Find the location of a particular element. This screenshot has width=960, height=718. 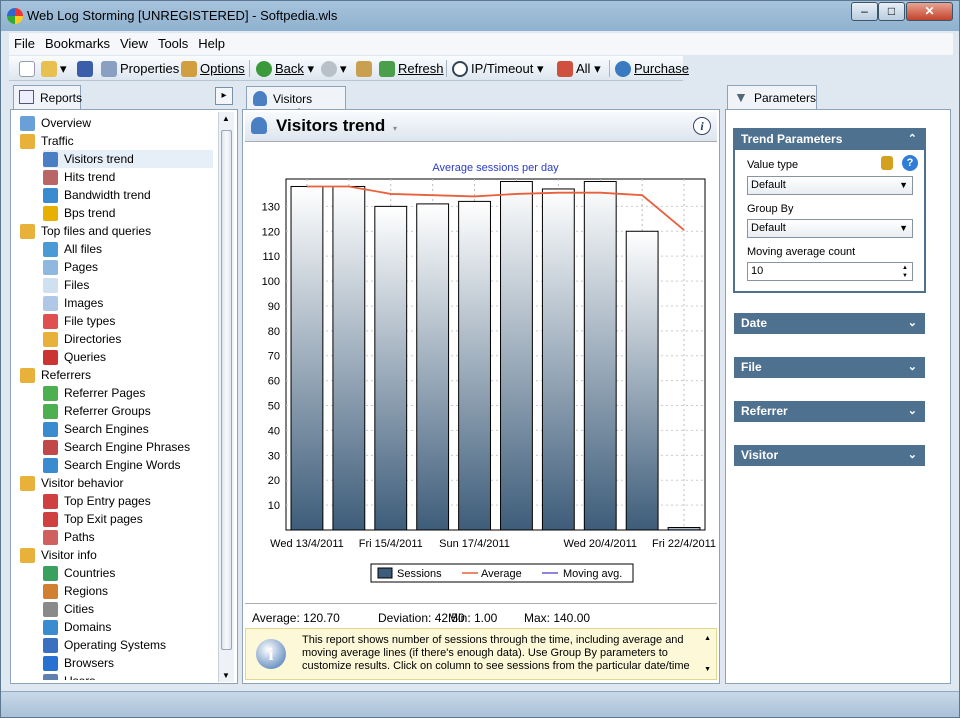

collapse-chevron-icon: ⌃ is located at coordinates (912, 139).